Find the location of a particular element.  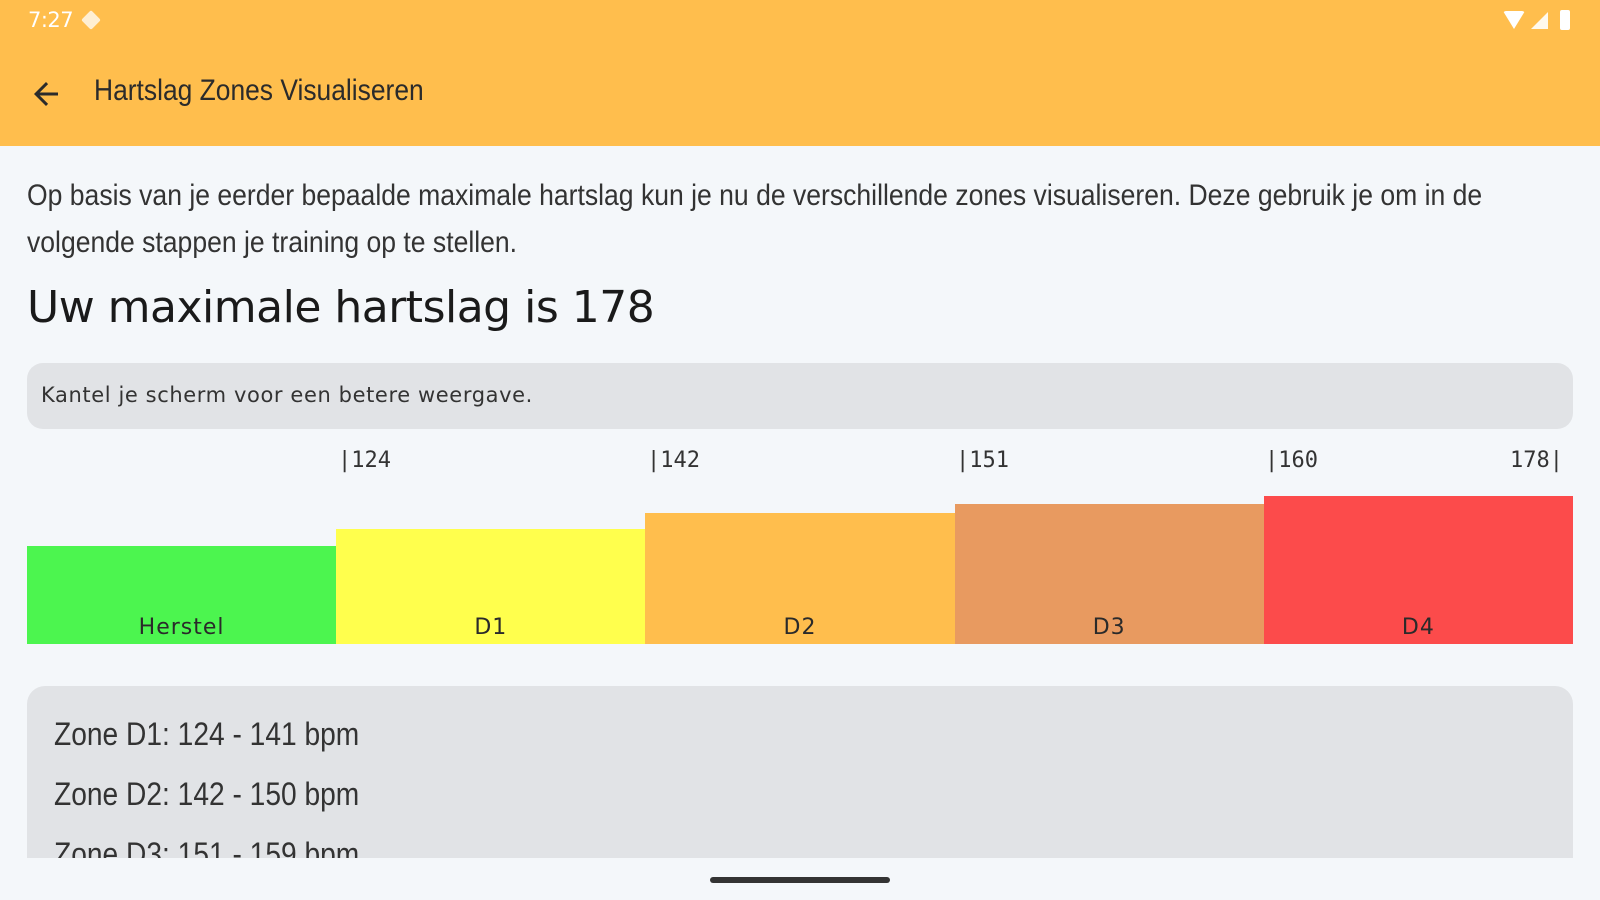

cellular-signal-icon is located at coordinates (1539, 20).